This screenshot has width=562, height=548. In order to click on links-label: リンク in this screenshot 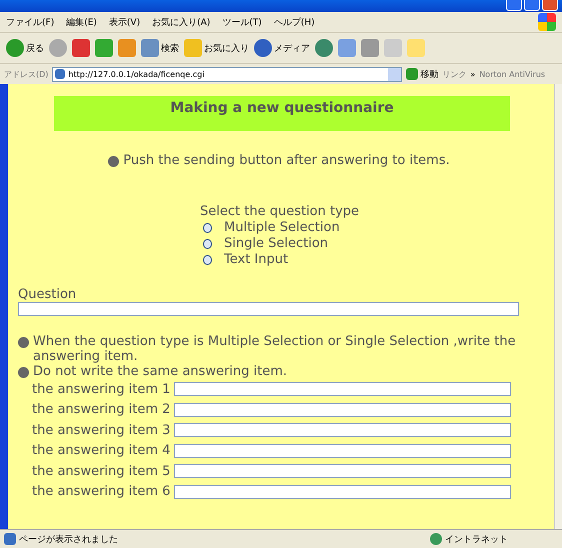, I will do `click(454, 74)`.